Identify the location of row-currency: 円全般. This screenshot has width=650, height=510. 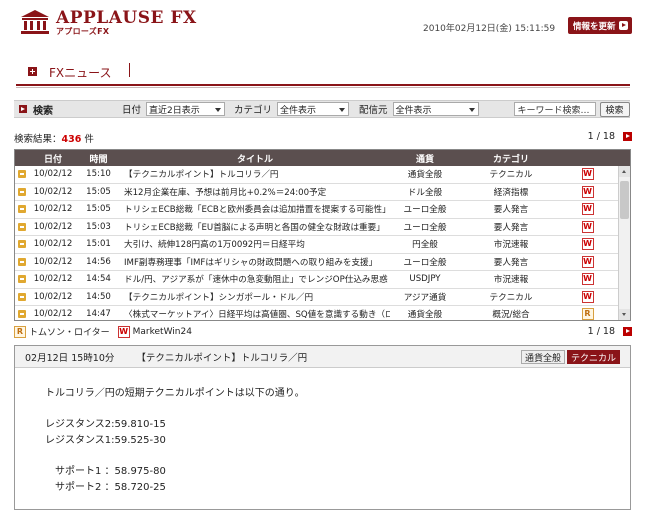
(425, 245).